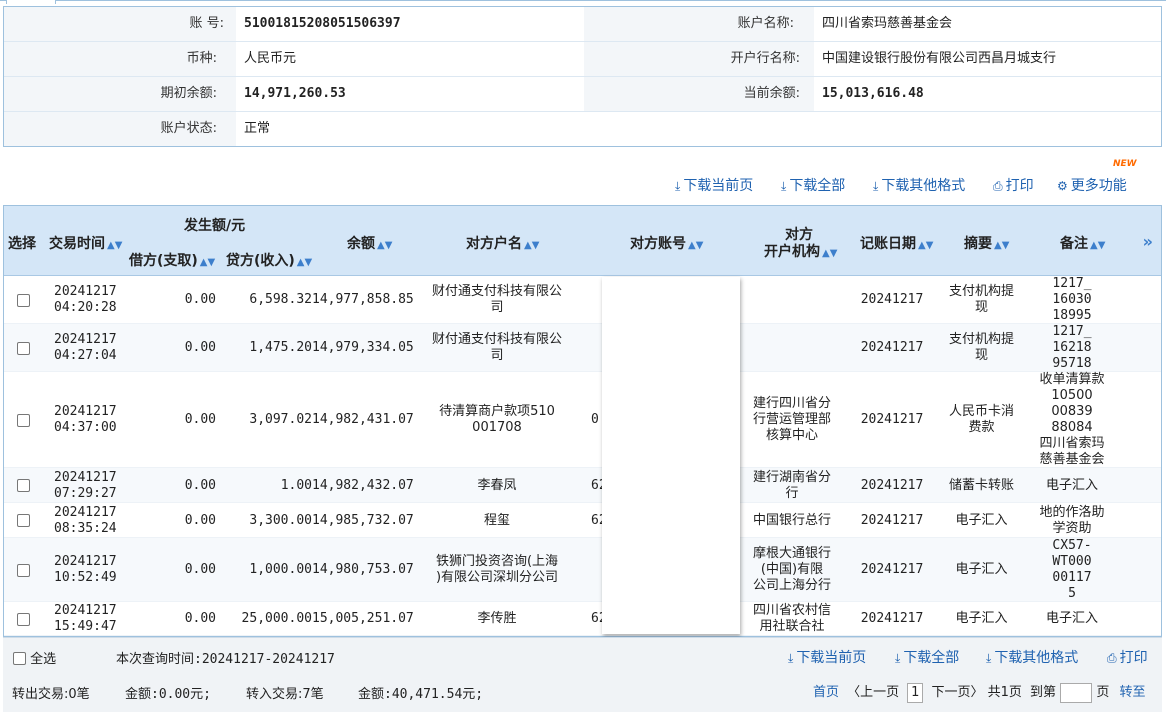  Describe the element at coordinates (206, 23) in the screenshot. I see `account-no-label: 账 号:` at that location.